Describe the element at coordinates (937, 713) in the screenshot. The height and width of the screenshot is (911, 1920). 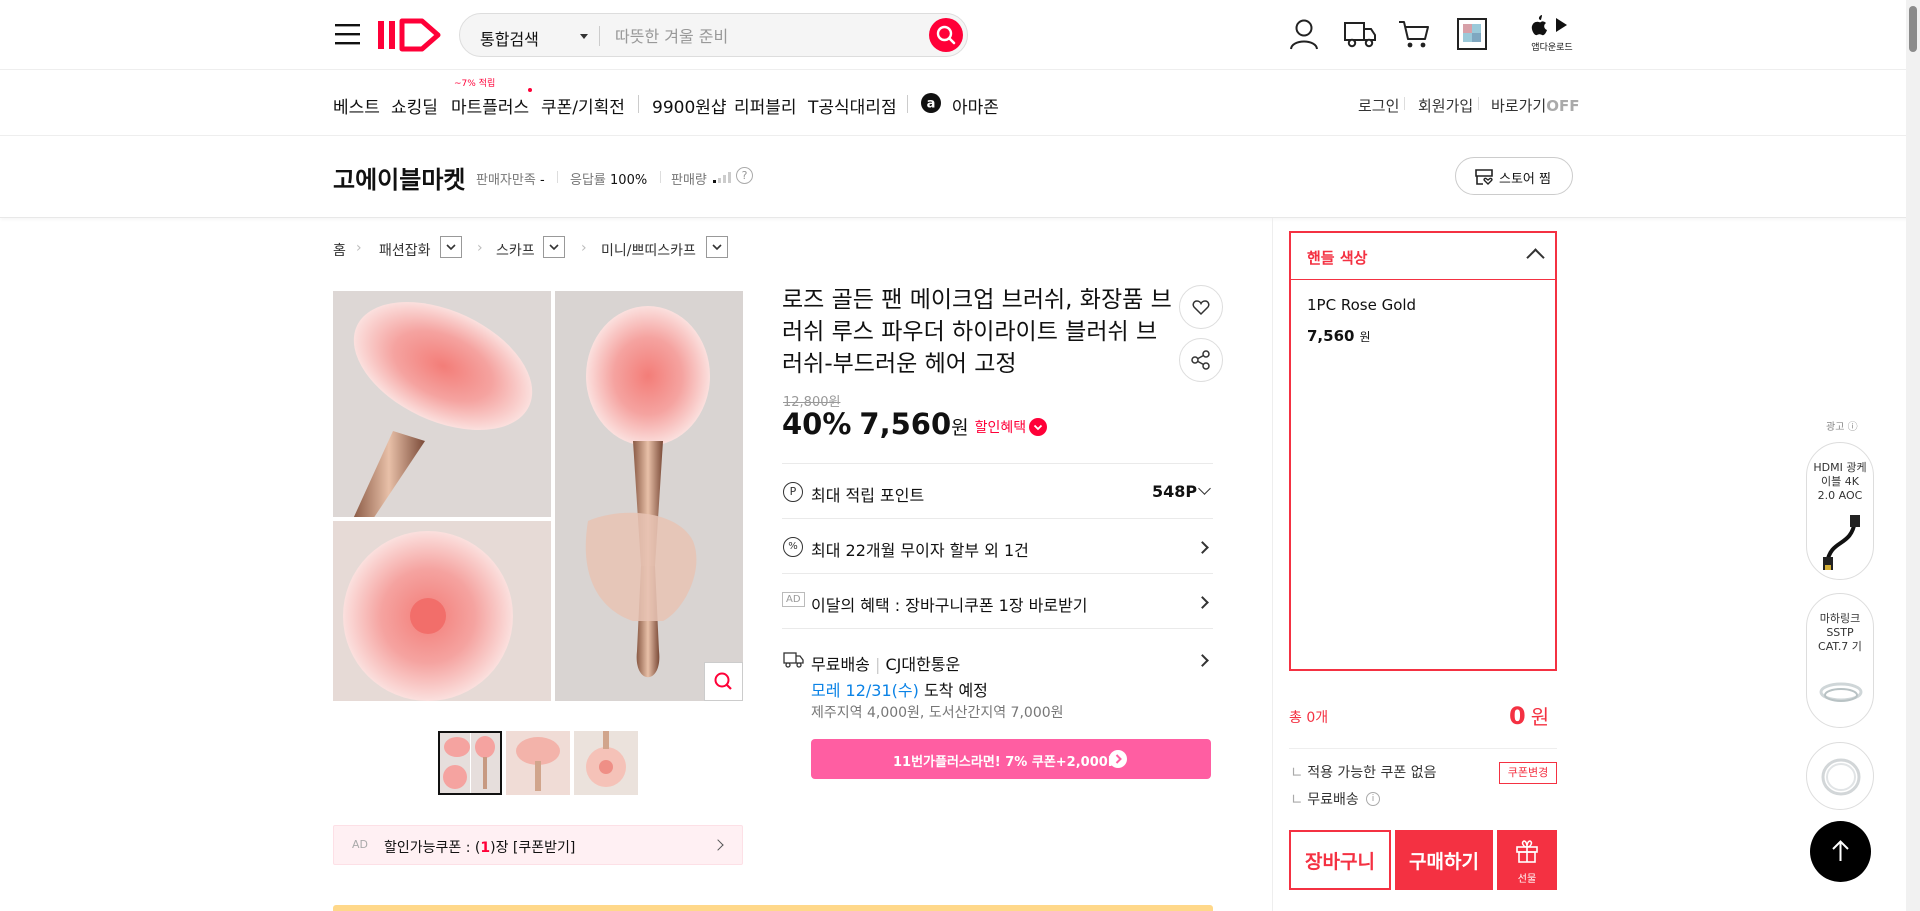
I see `extra-shipping-fee: 제주지역 4,000원, 도서산간지역 7,000원` at that location.